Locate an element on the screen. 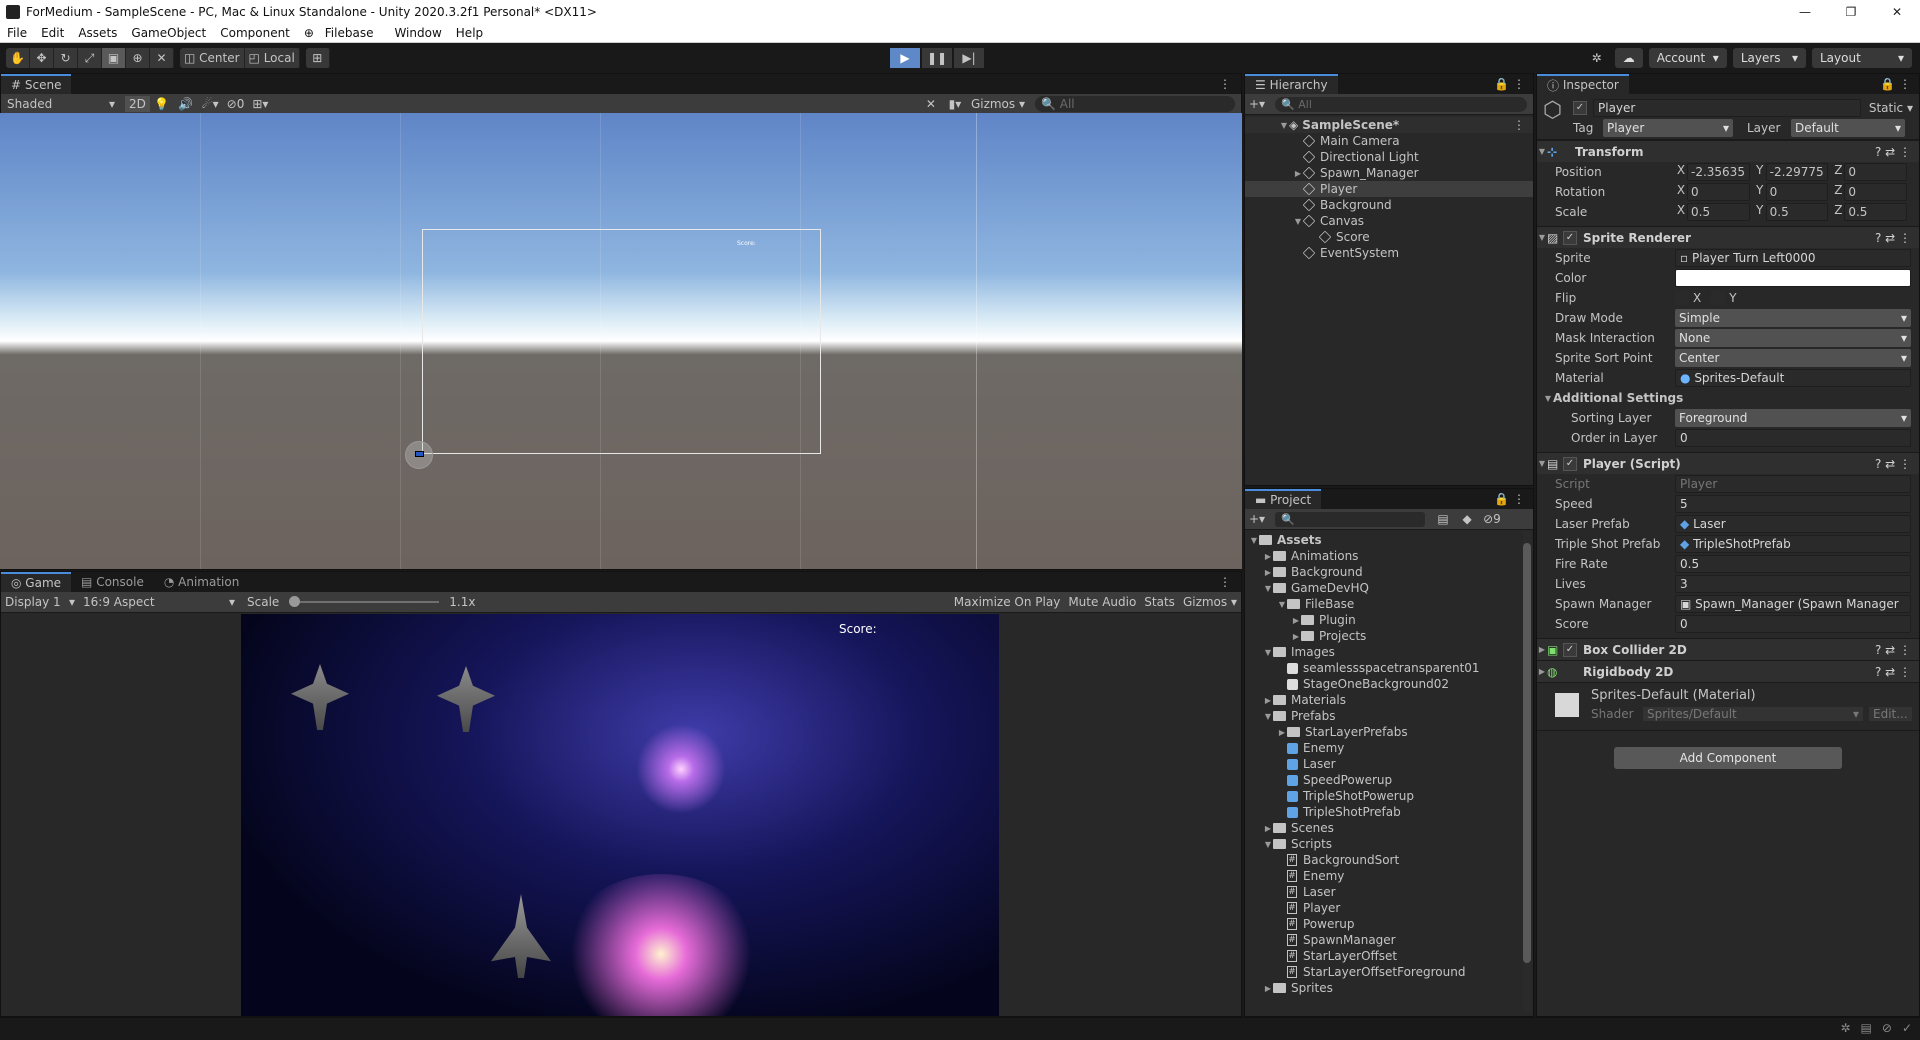 The height and width of the screenshot is (1040, 1920). pivot-center-button: ◫ Center is located at coordinates (212, 58).